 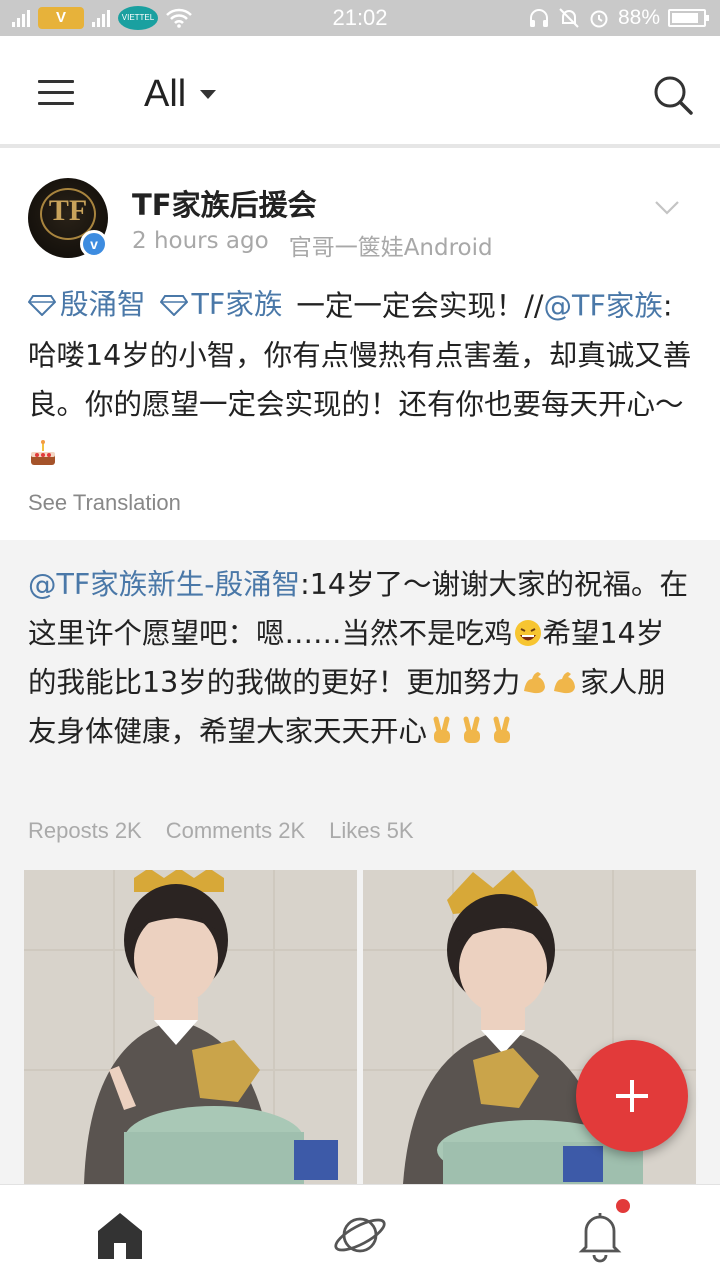 I want to click on post-text-a: 一定一定会实现！//, so click(x=420, y=306).